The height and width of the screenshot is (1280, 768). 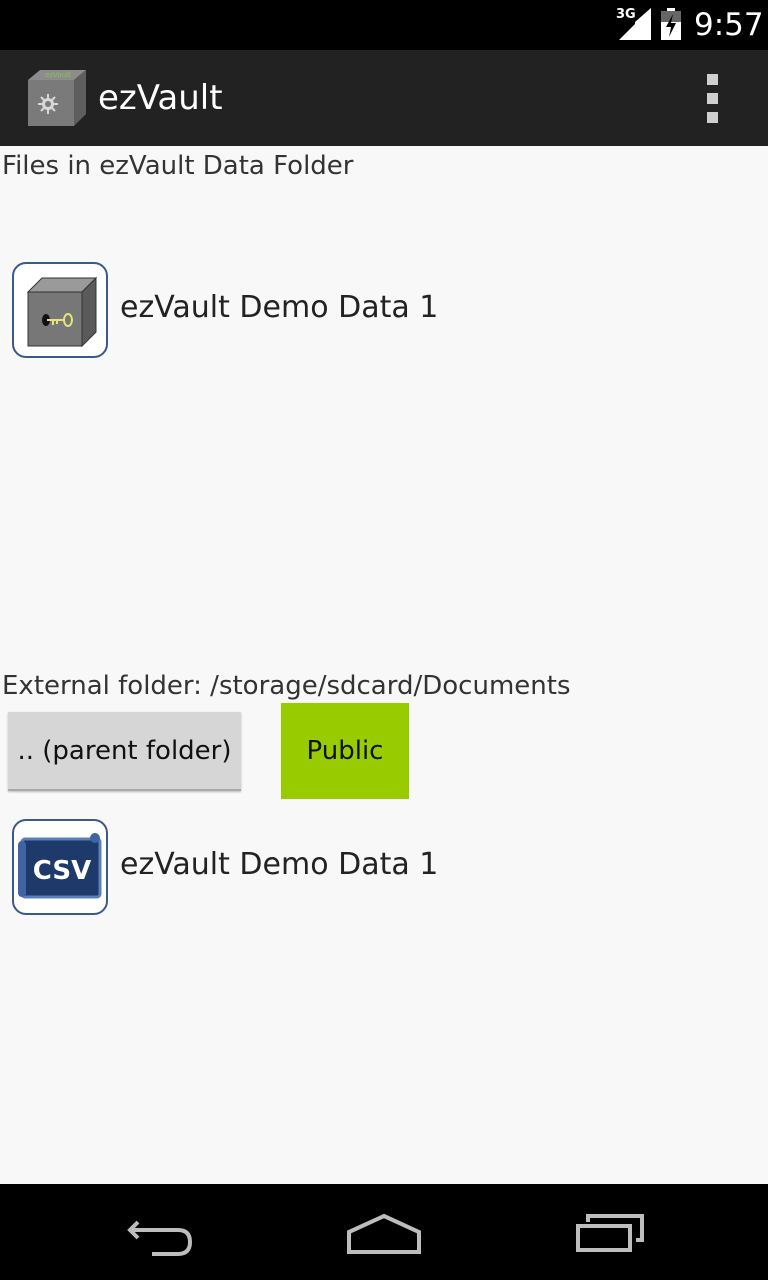 What do you see at coordinates (62, 871) in the screenshot?
I see `csv-badge: CSV` at bounding box center [62, 871].